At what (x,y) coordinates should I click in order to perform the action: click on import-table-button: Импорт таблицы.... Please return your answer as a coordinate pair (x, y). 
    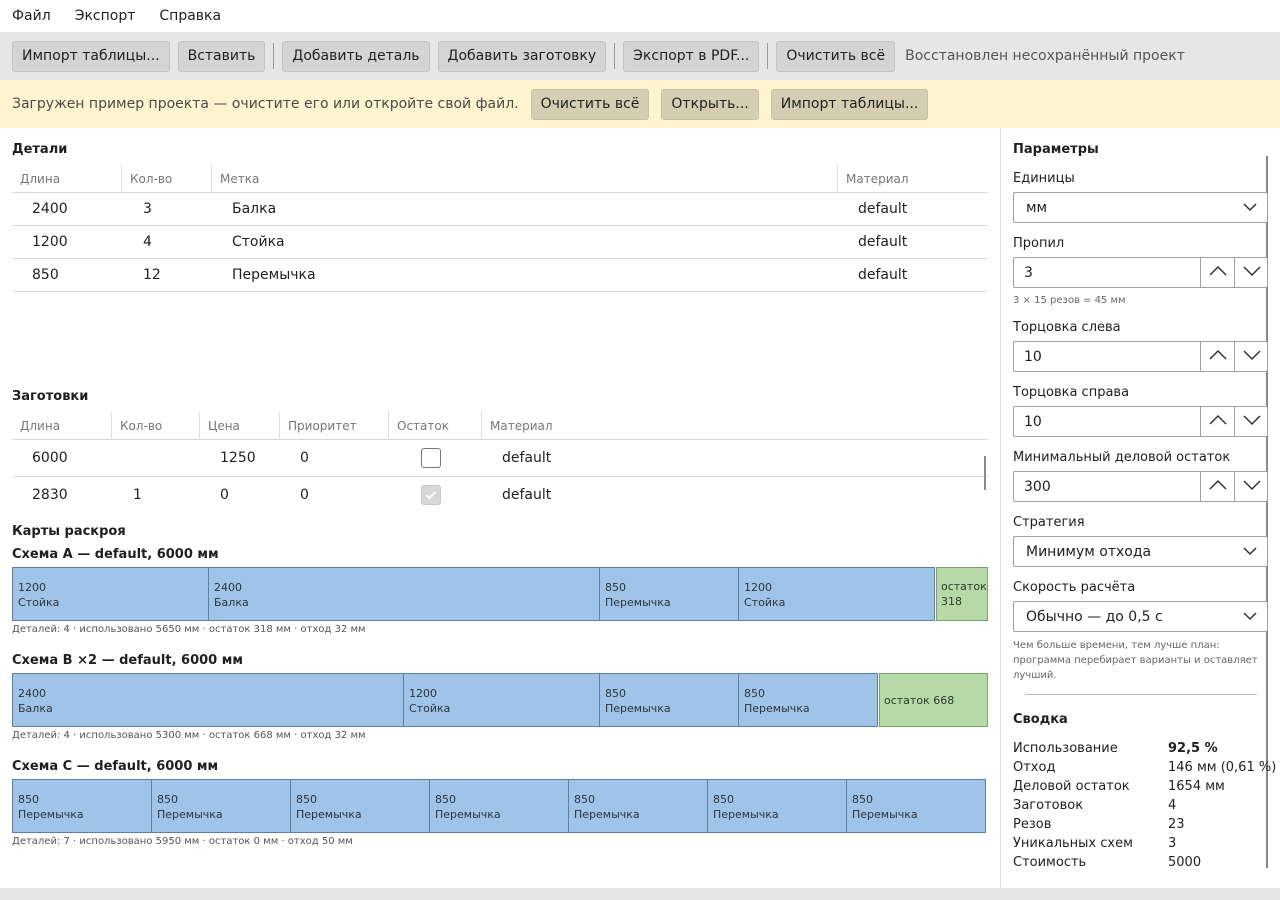
    Looking at the image, I should click on (91, 56).